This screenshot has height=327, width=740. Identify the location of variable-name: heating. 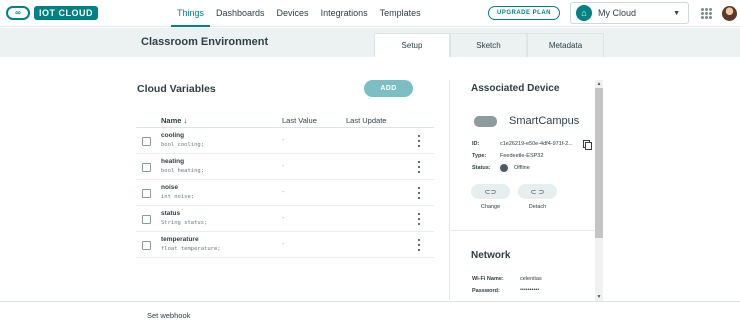
(173, 161).